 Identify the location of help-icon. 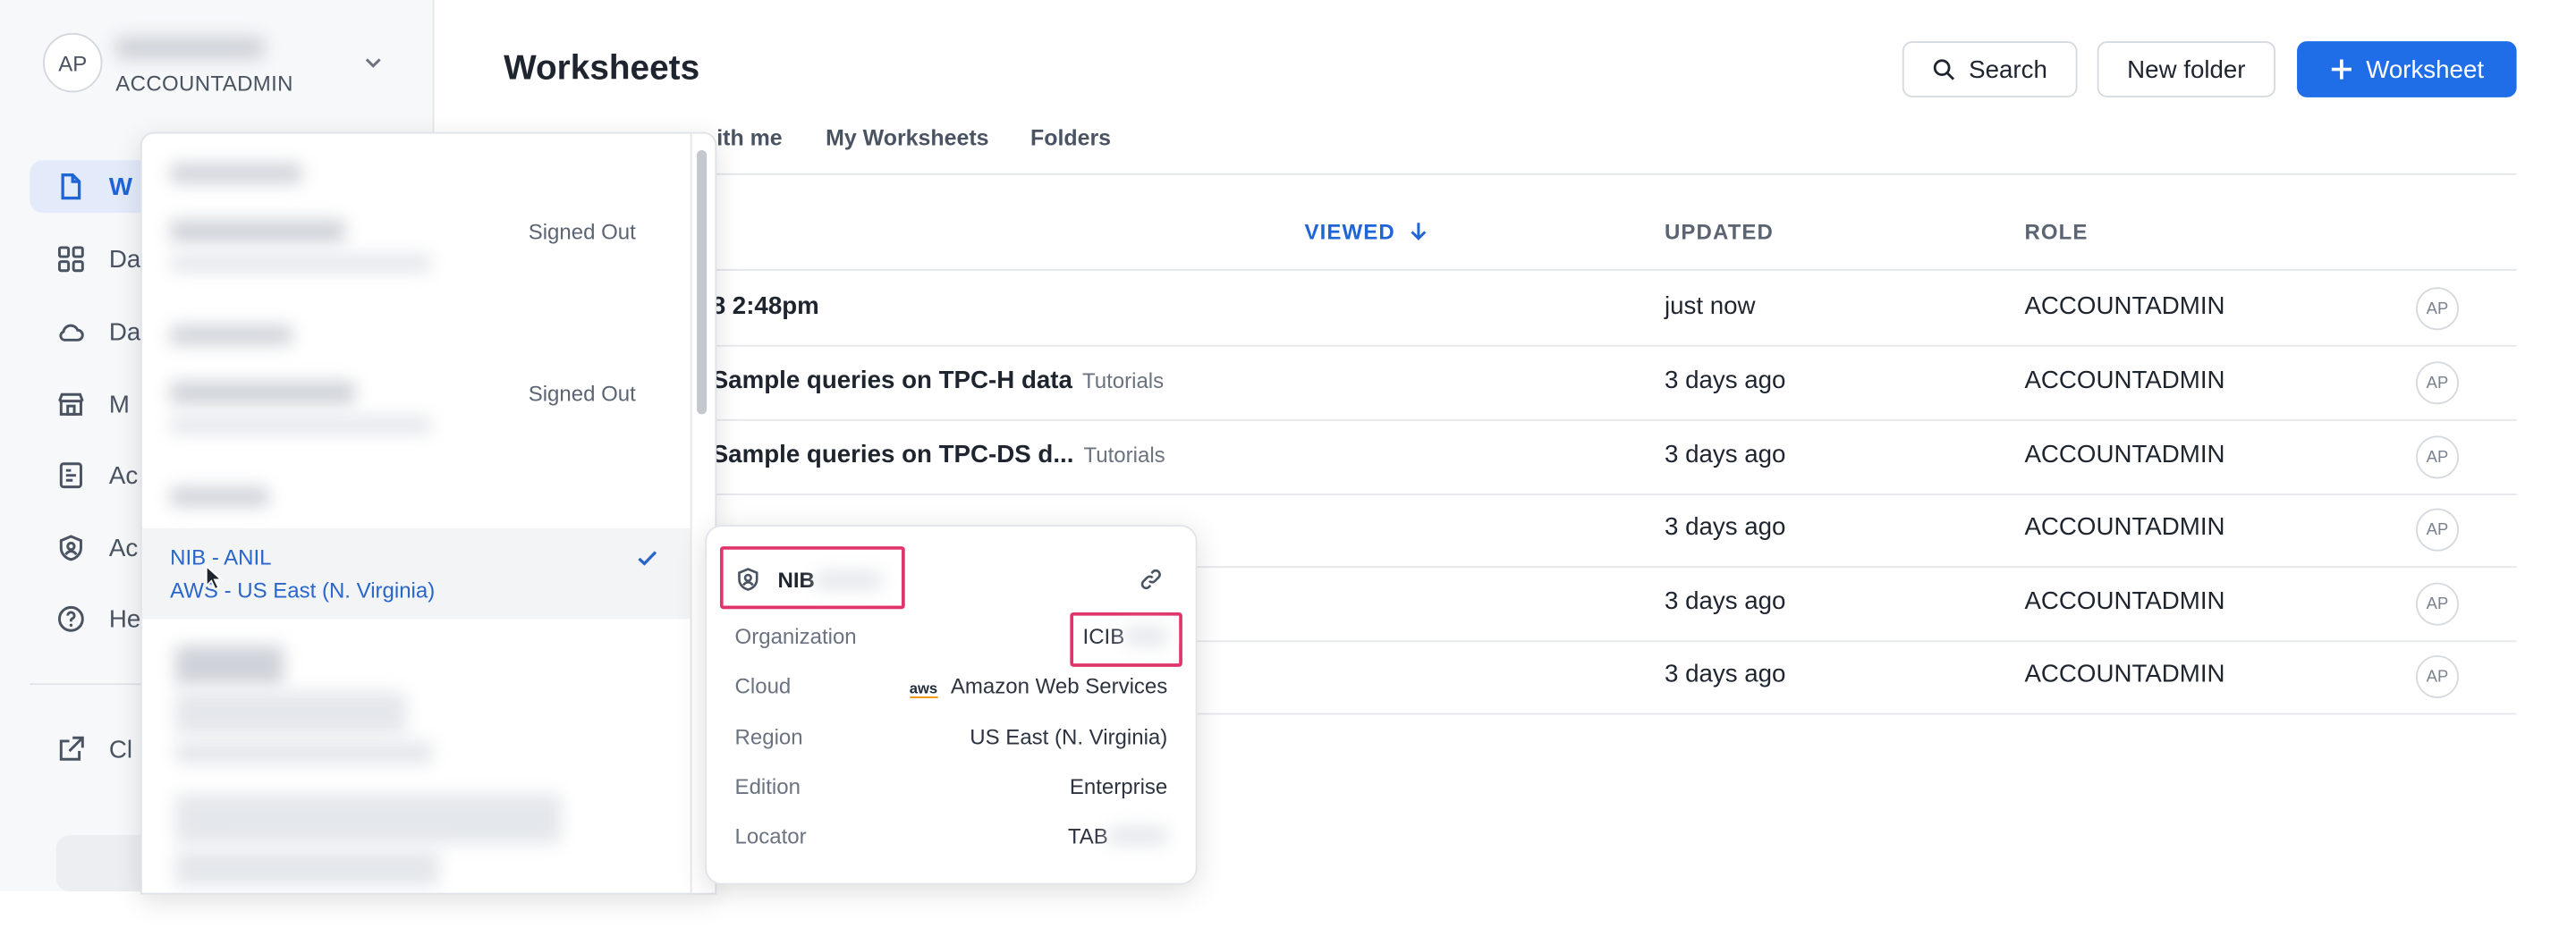
(70, 619).